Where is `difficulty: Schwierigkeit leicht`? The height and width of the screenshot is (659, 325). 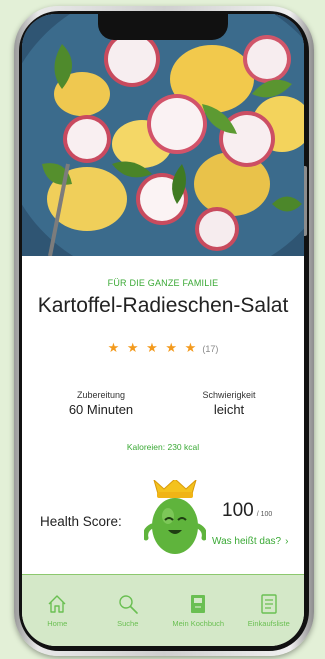 difficulty: Schwierigkeit leicht is located at coordinates (229, 403).